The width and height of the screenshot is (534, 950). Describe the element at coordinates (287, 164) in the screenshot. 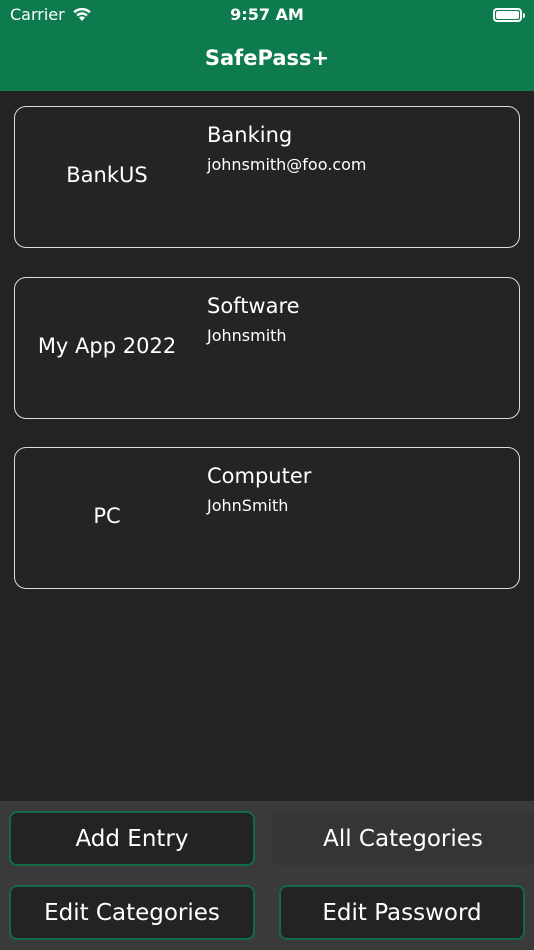

I see `entry-username: johnsmith@foo.com` at that location.